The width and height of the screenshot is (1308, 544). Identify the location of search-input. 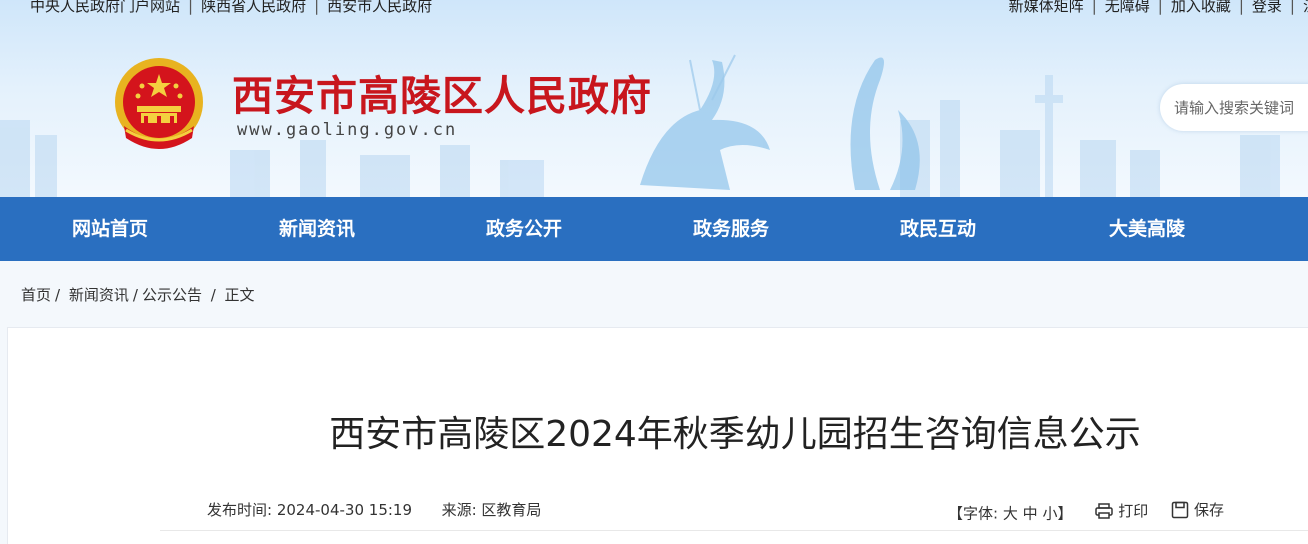
(1234, 107).